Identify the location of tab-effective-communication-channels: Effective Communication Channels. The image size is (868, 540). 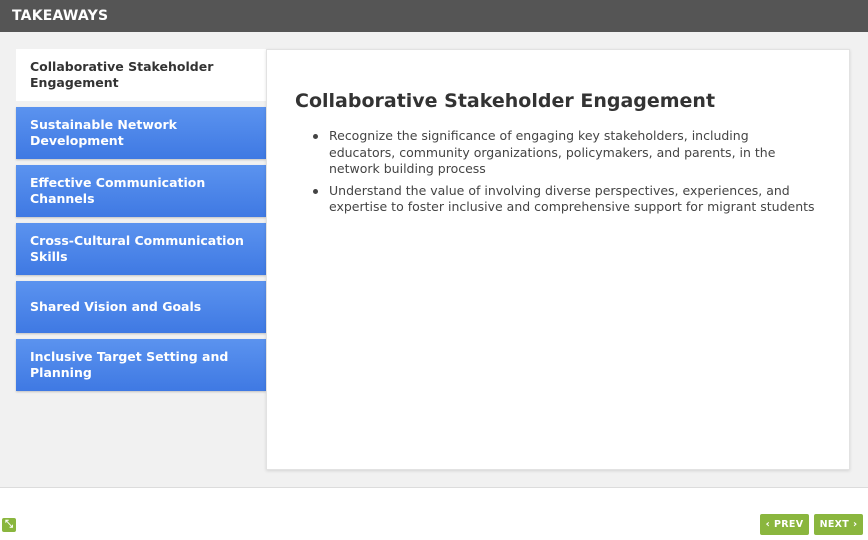
(141, 191).